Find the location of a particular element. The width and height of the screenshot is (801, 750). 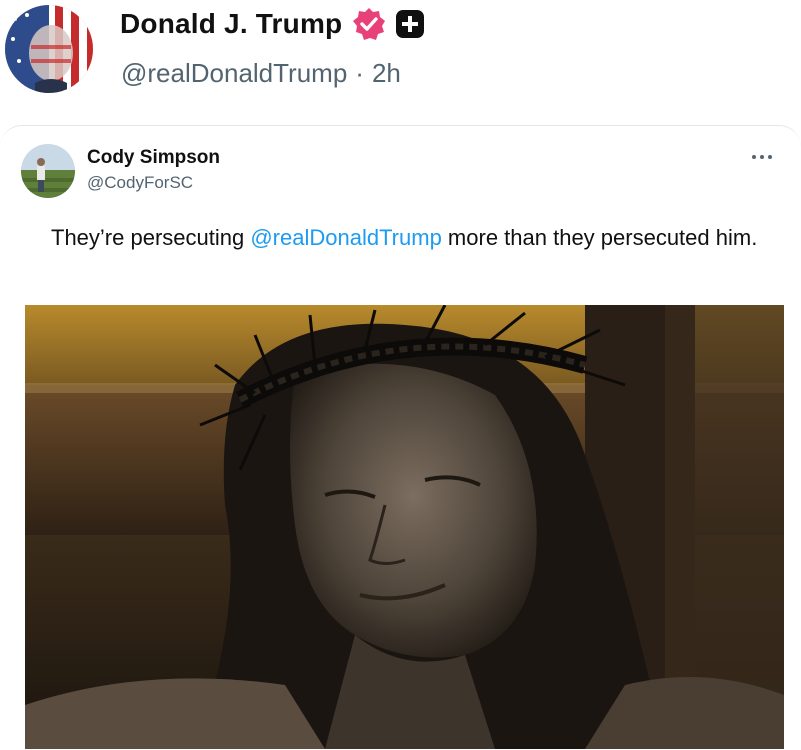

field-photo-avatar-image is located at coordinates (48, 171).